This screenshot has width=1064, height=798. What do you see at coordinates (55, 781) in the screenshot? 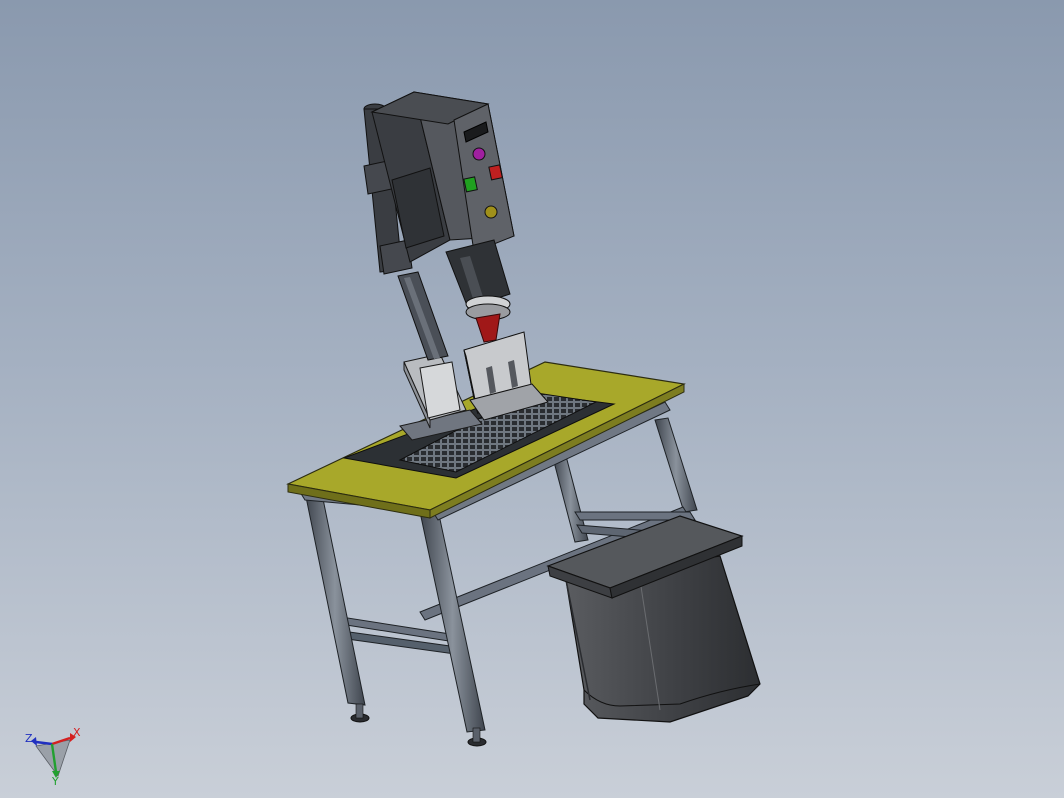
I see `y-axis-label: Y` at bounding box center [55, 781].